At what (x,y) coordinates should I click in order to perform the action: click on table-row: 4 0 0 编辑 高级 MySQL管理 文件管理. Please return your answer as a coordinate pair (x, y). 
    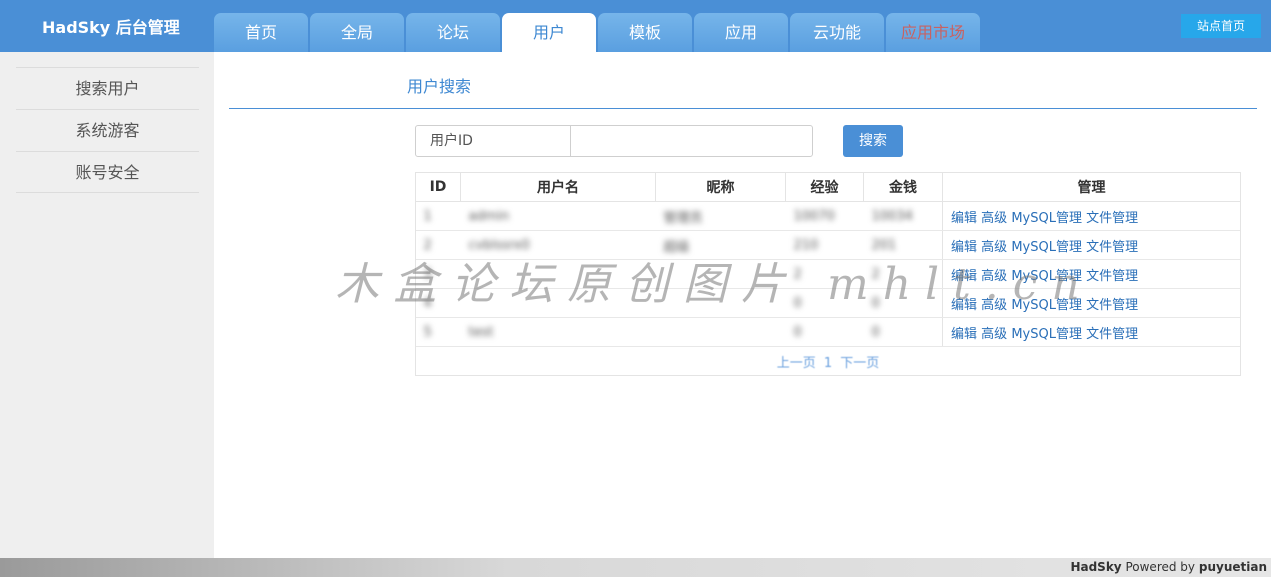
    Looking at the image, I should click on (828, 303).